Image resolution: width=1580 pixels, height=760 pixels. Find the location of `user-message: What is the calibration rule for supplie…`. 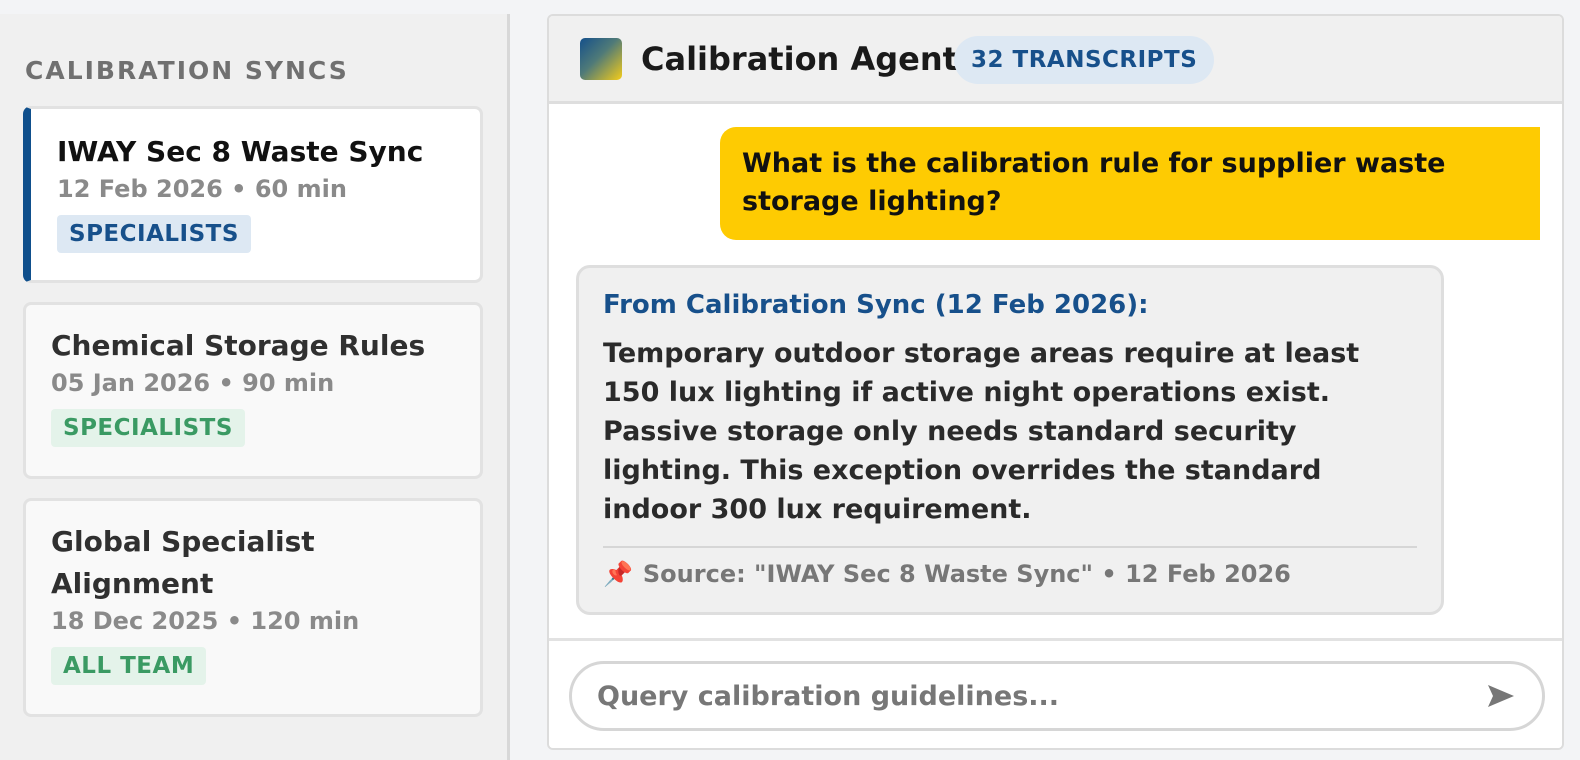

user-message: What is the calibration rule for supplie… is located at coordinates (1130, 183).